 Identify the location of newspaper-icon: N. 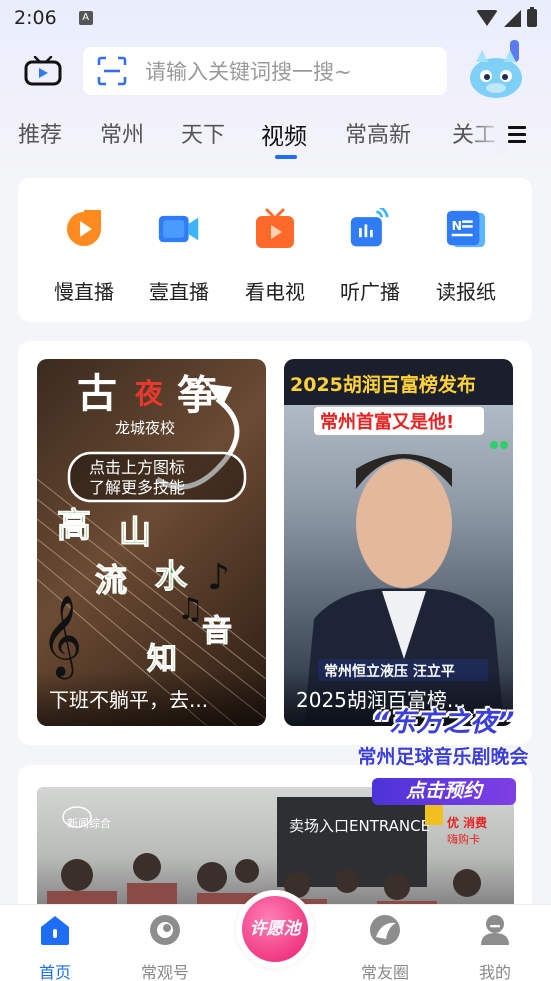
(466, 229).